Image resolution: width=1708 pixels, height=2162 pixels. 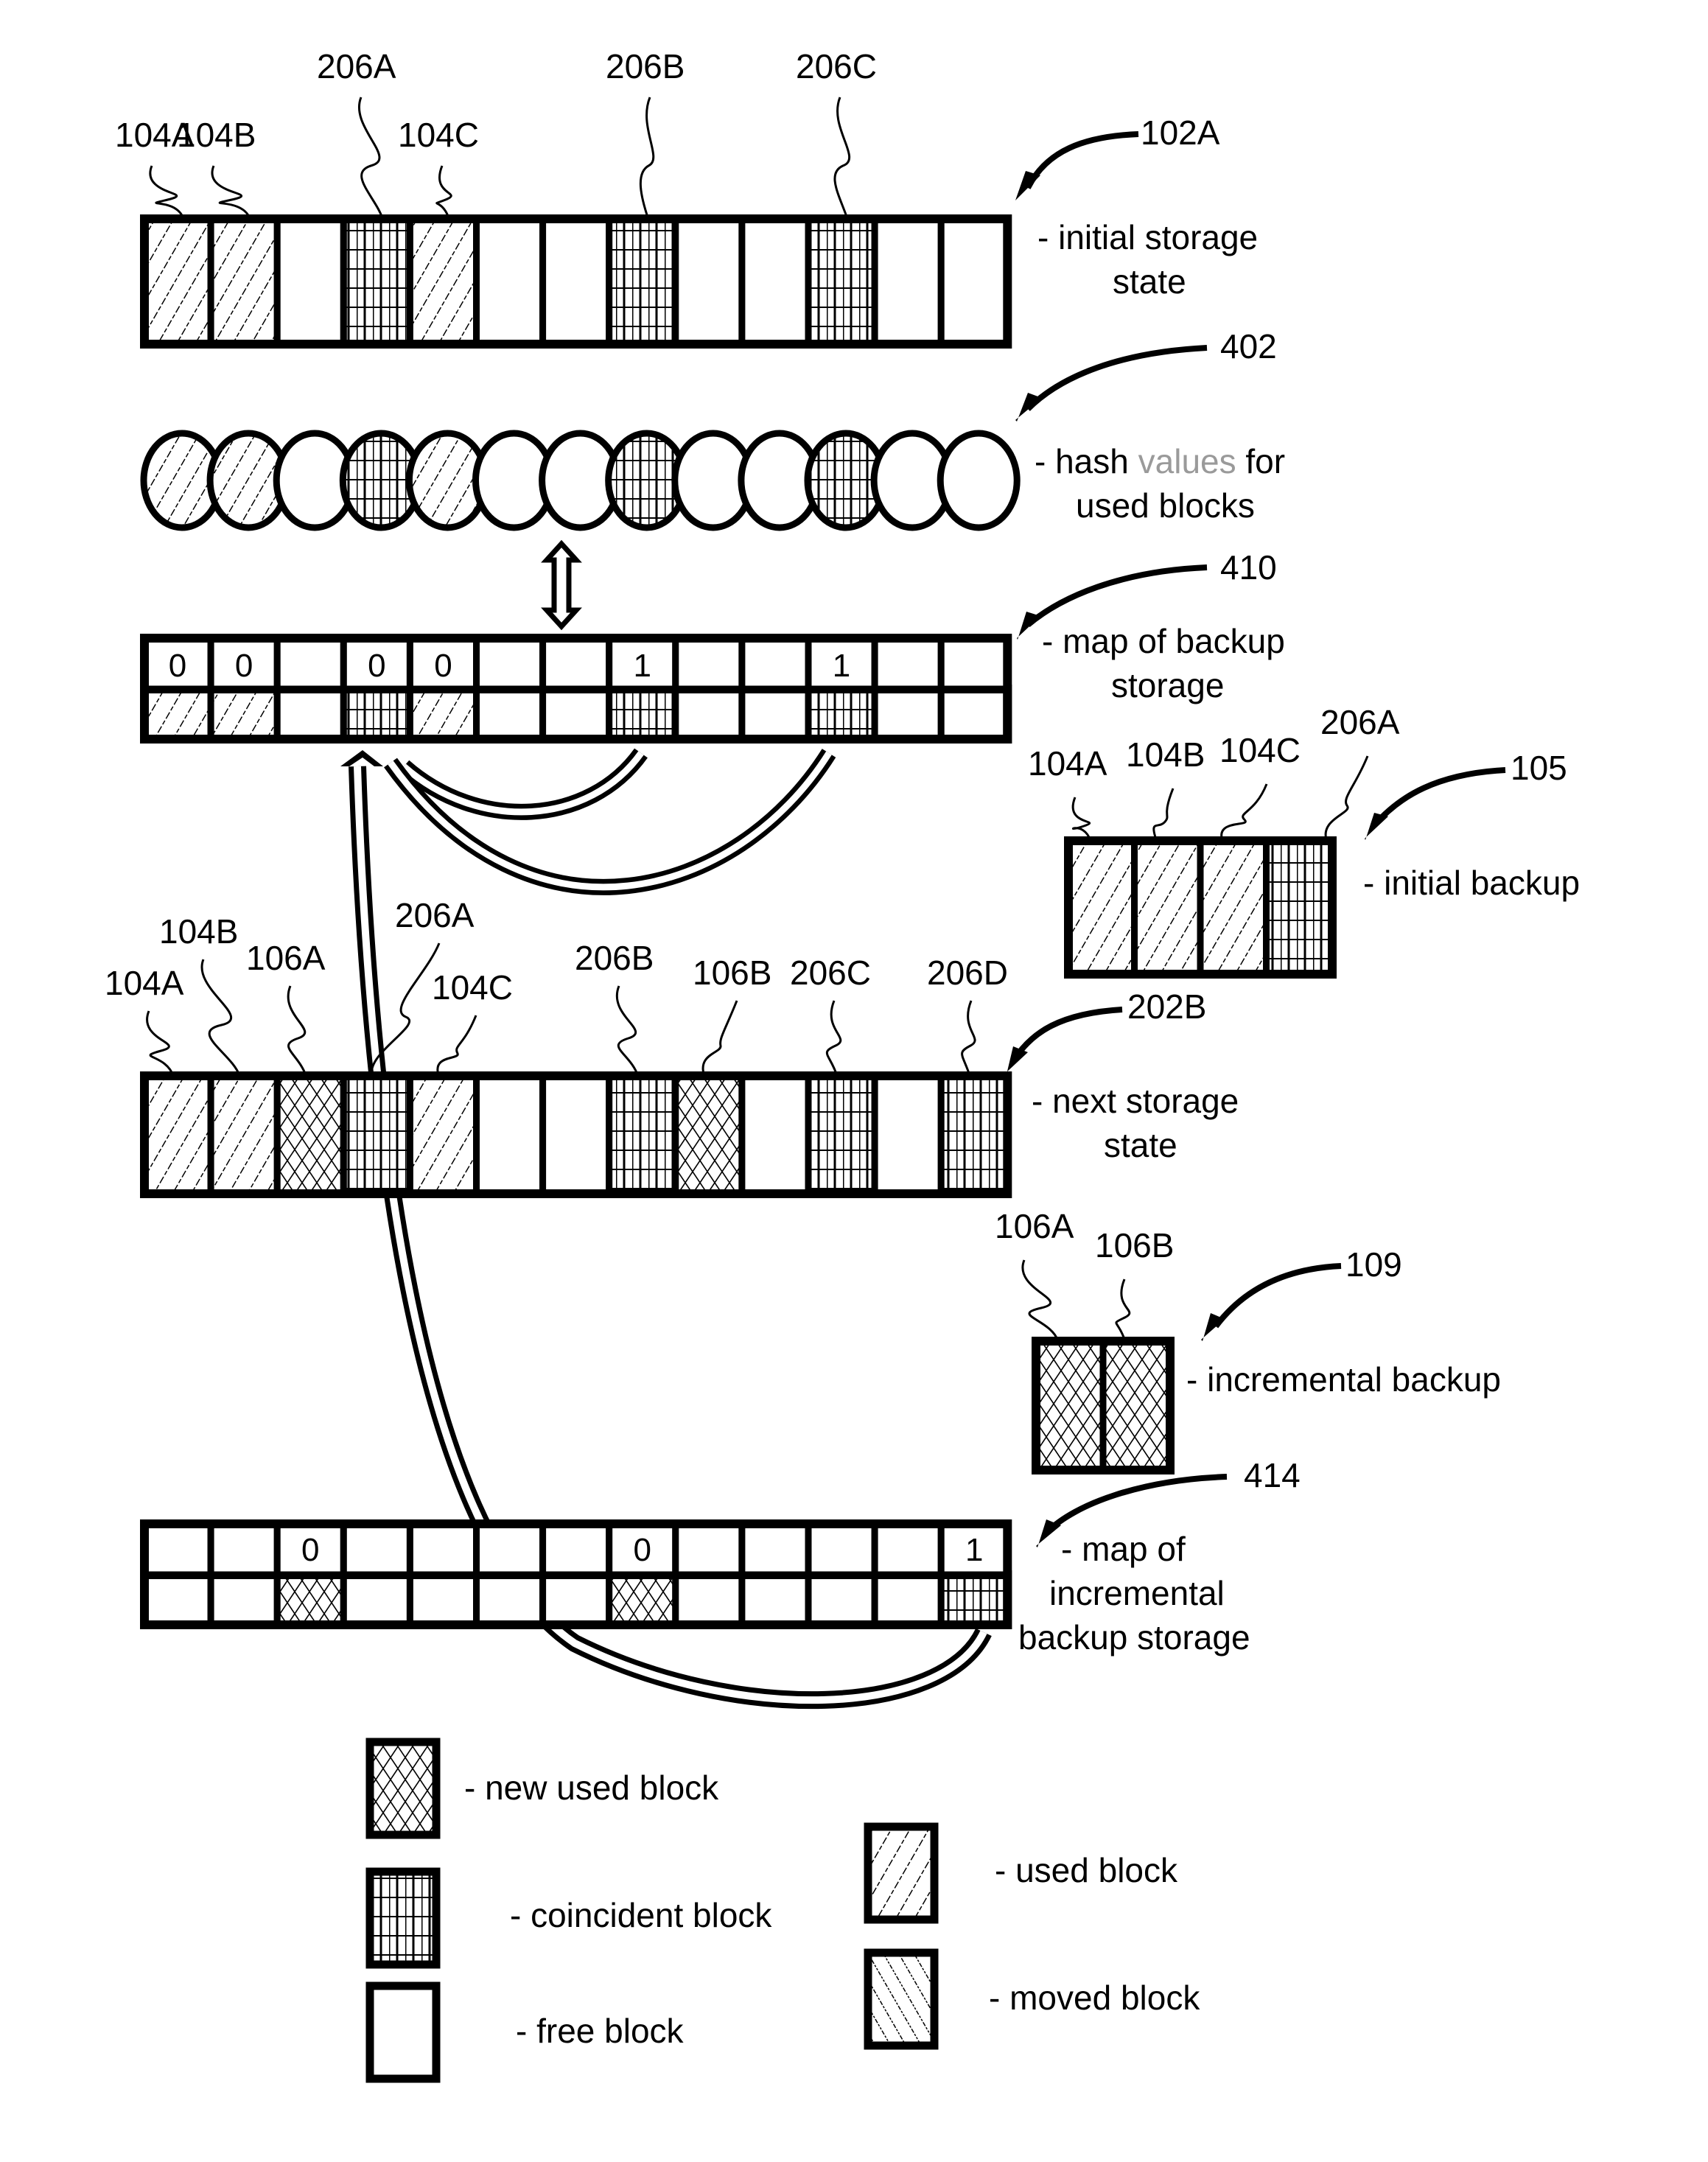 What do you see at coordinates (1248, 567) in the screenshot?
I see `ref-410: 410` at bounding box center [1248, 567].